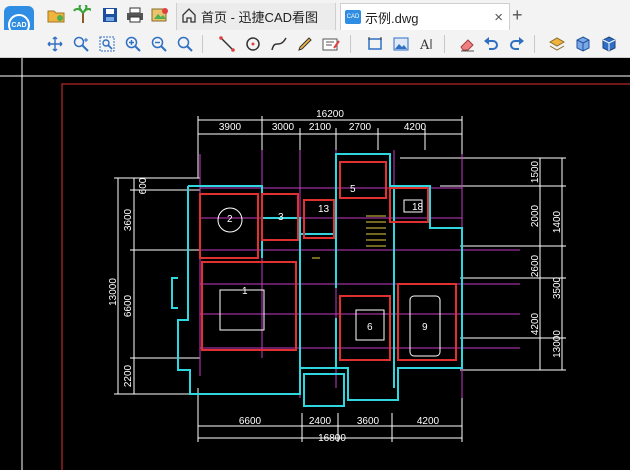 The image size is (630, 470). Describe the element at coordinates (535, 171) in the screenshot. I see `dim-right: 1500` at that location.